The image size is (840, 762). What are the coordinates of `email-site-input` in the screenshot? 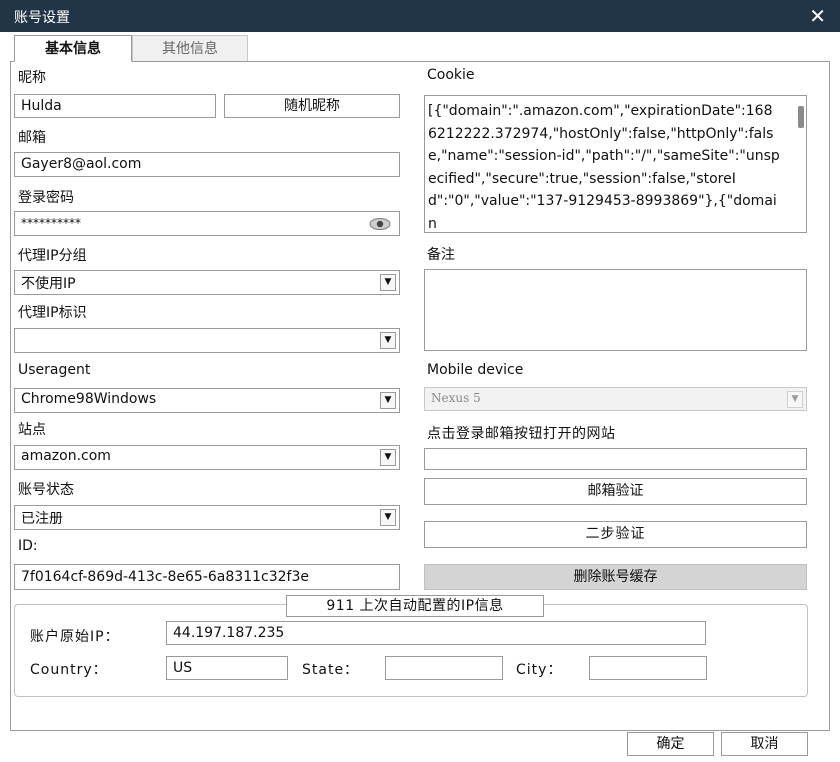 It's located at (615, 459).